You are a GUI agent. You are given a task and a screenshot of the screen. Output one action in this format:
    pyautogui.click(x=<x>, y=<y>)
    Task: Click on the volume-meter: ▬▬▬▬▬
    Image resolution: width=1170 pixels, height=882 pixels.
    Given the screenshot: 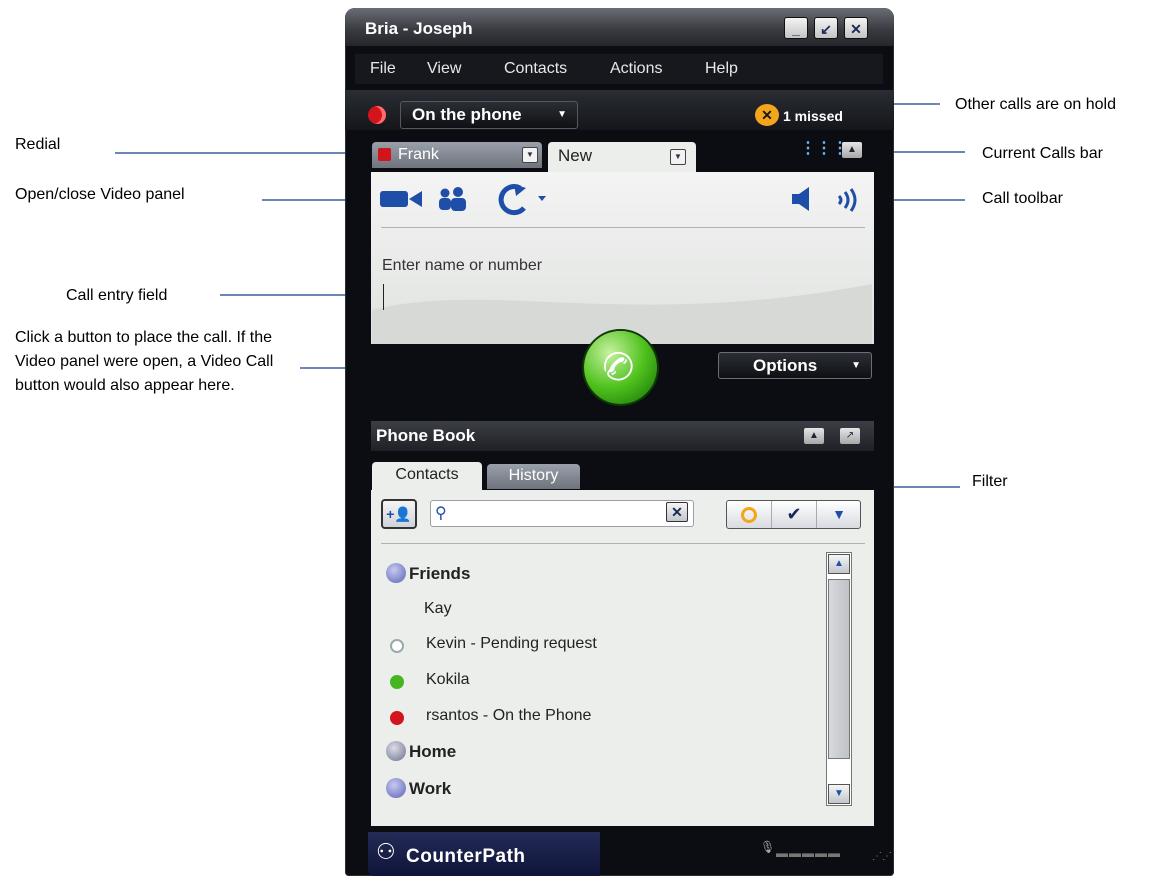 What is the action you would take?
    pyautogui.click(x=808, y=853)
    